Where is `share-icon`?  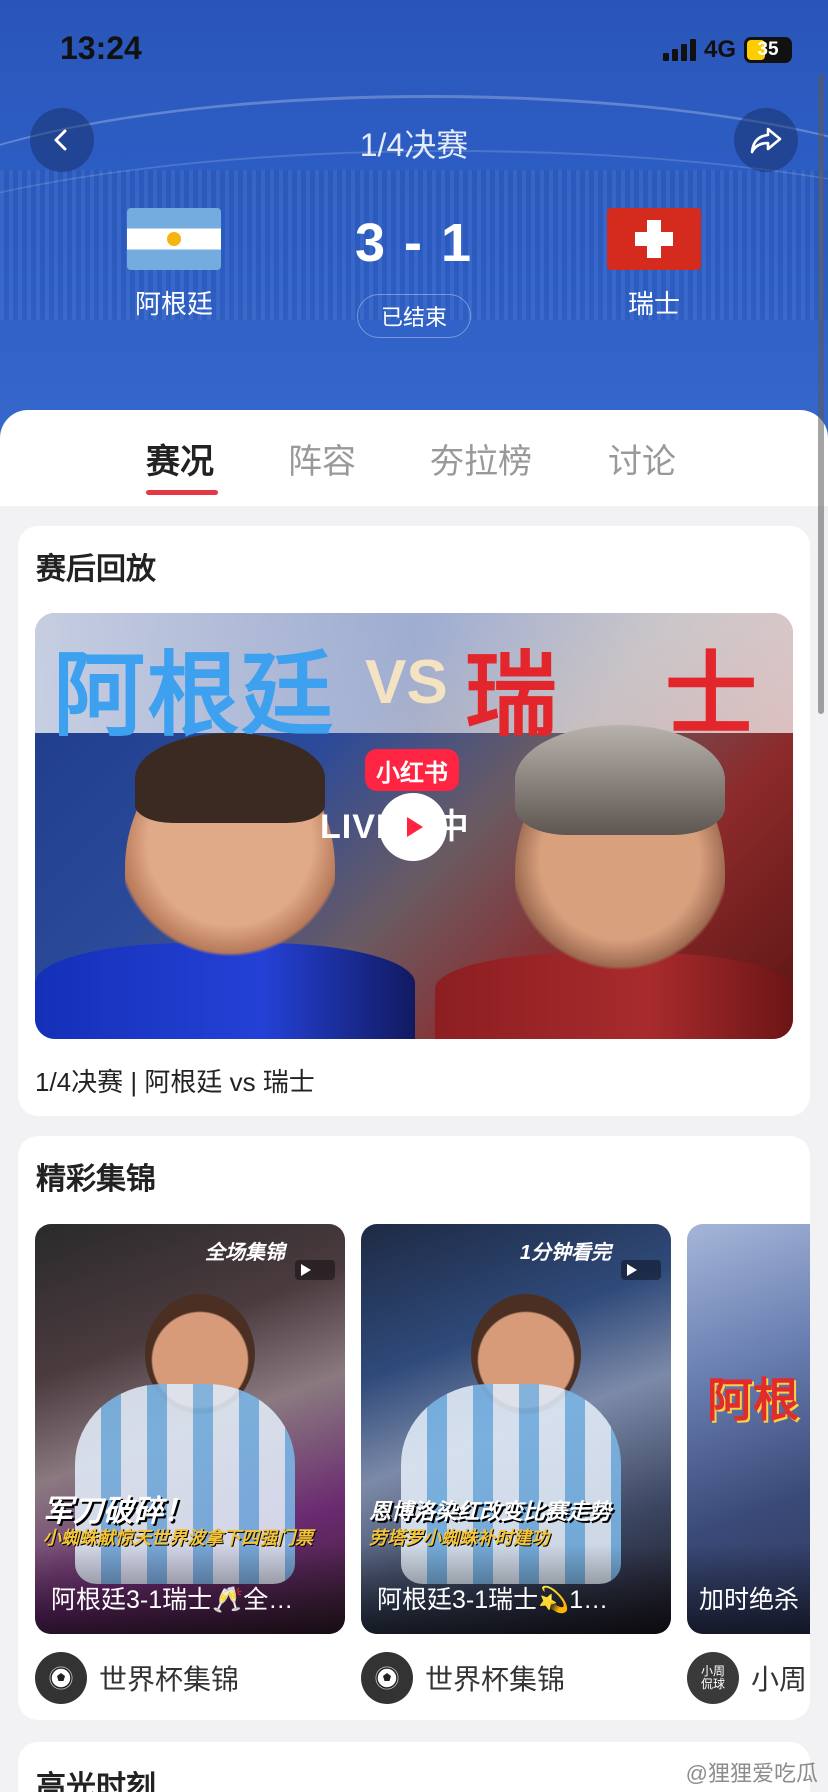
share-icon is located at coordinates (766, 140).